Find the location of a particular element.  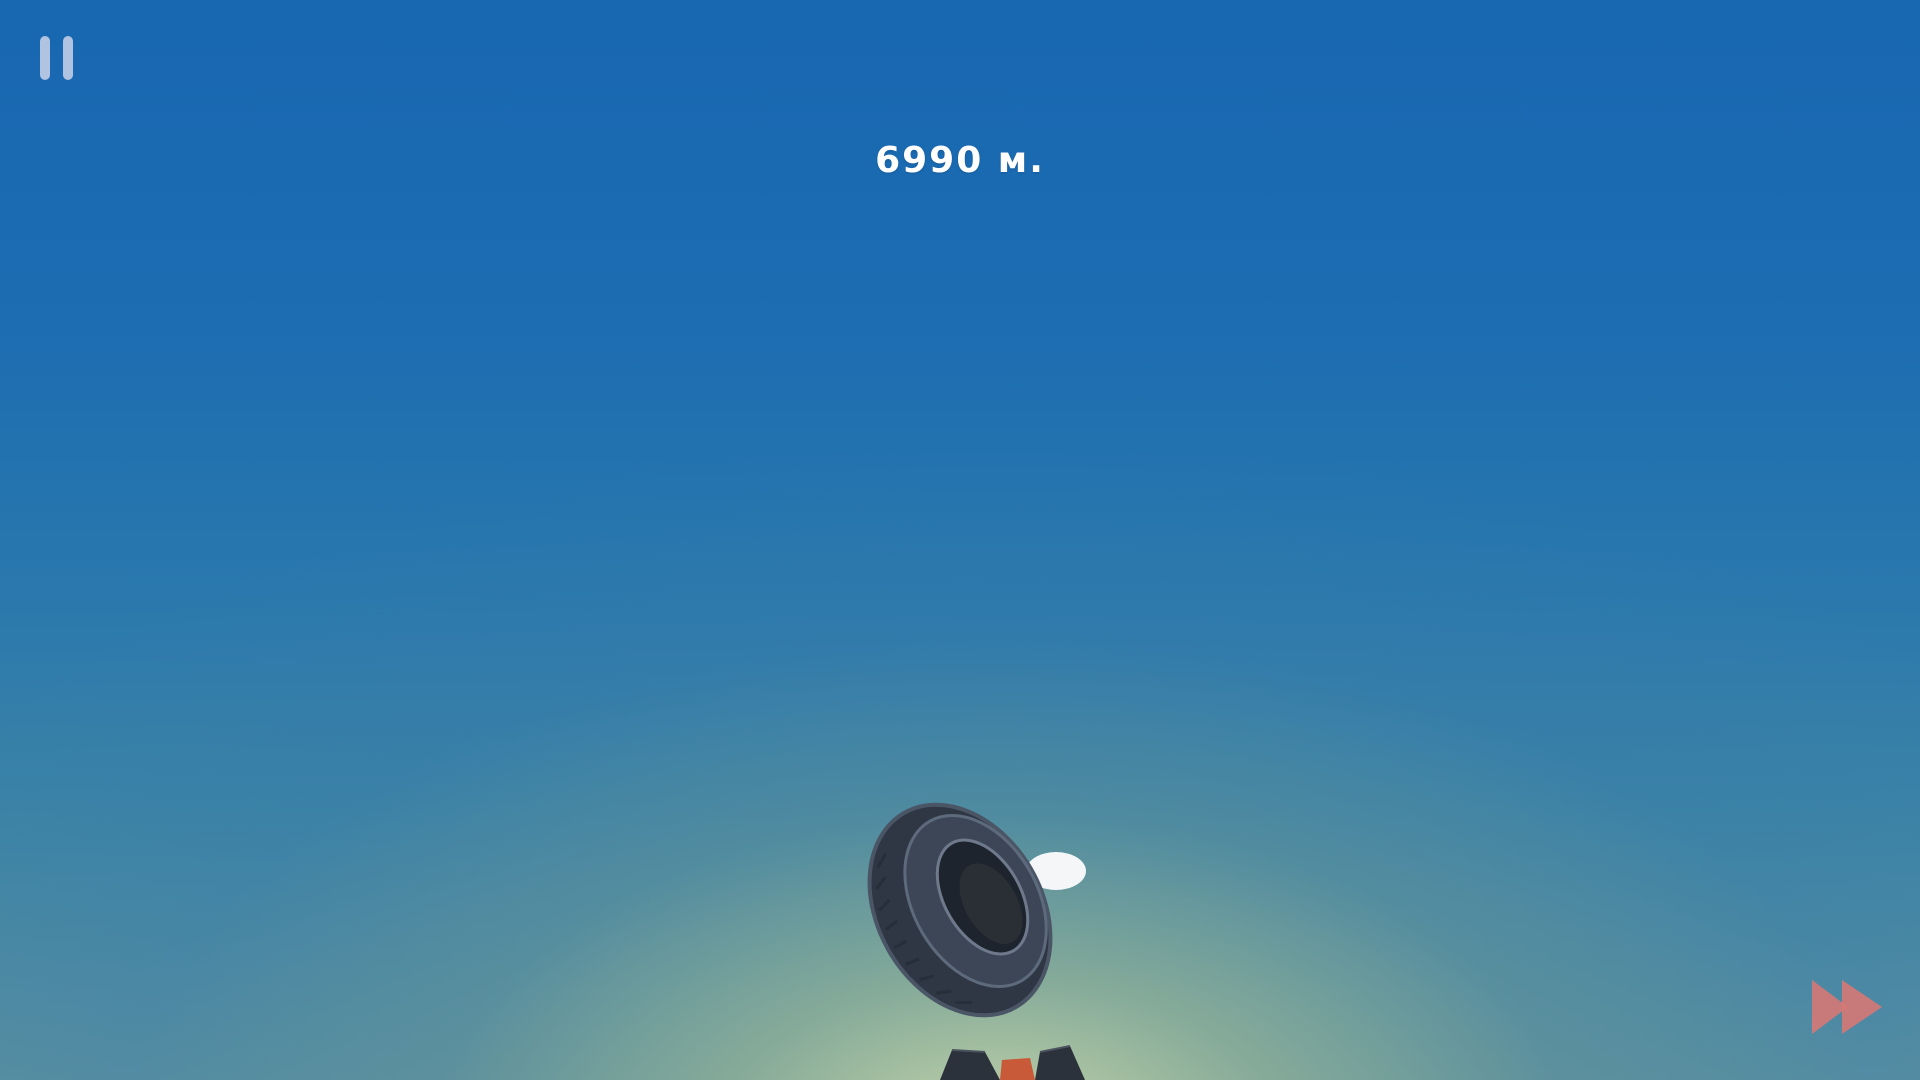

game-scene is located at coordinates (1000, 925).